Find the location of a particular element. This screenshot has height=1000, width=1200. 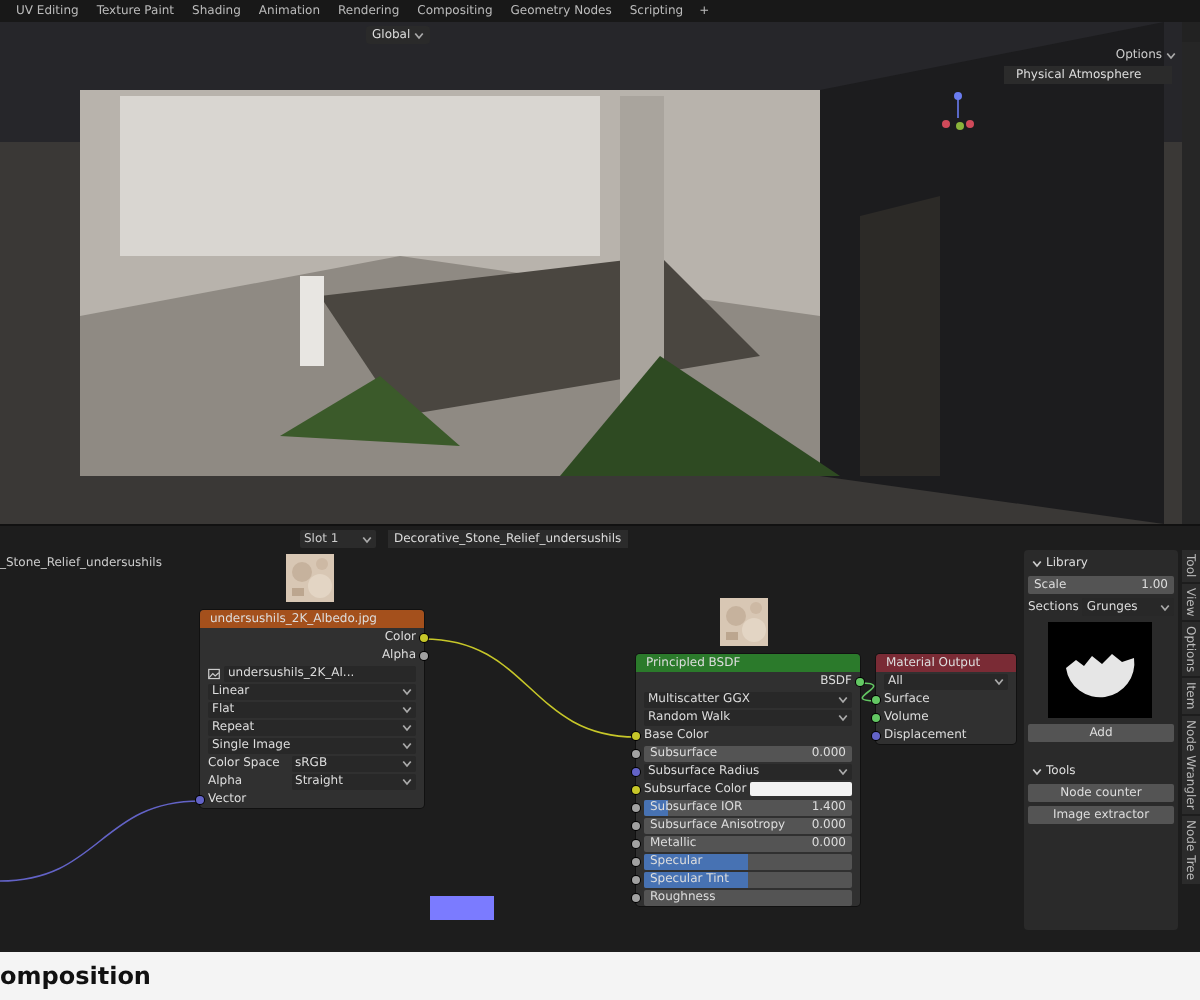

node-card is located at coordinates (748, 780).